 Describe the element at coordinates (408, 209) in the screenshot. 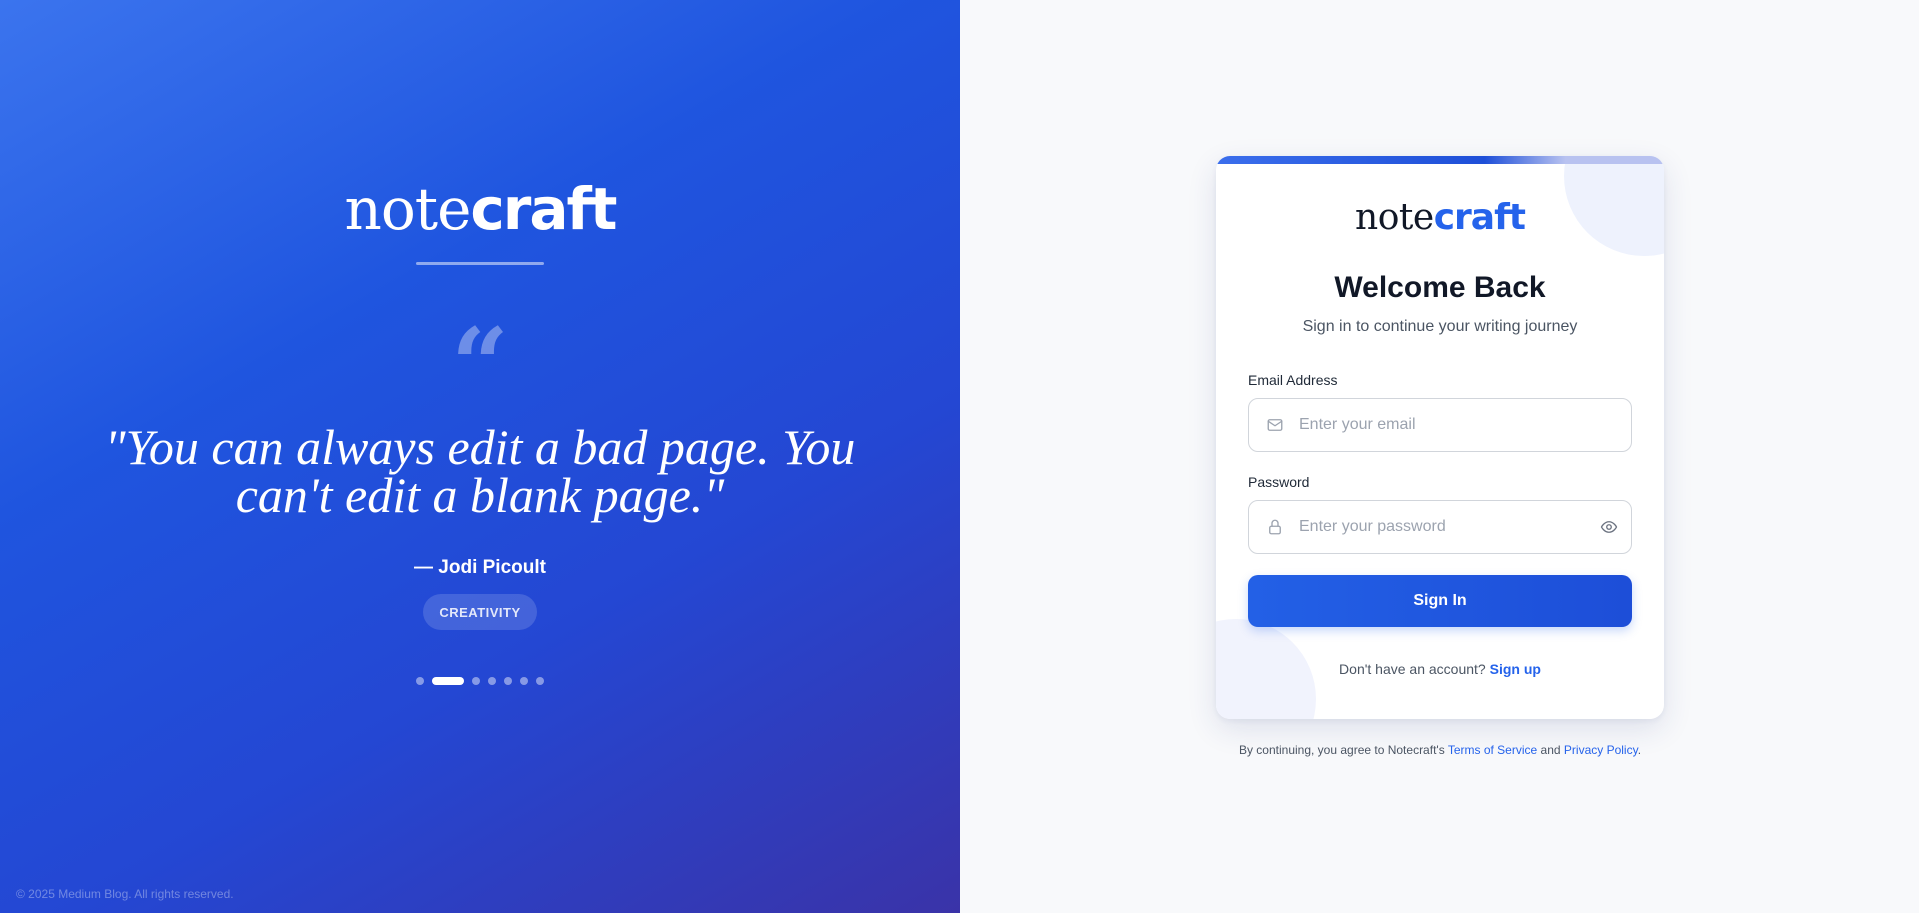

I see `hero-logo-light: note` at that location.